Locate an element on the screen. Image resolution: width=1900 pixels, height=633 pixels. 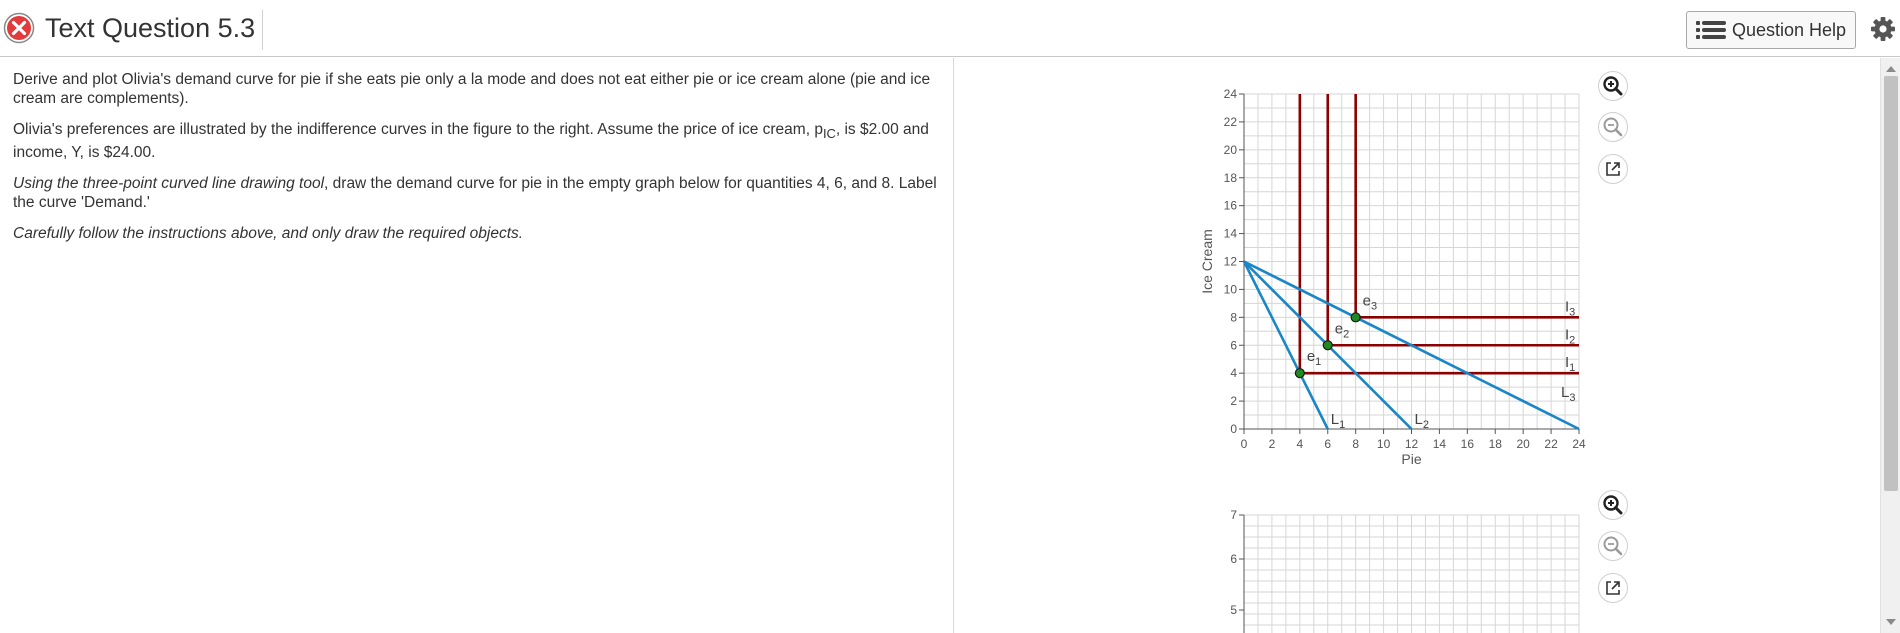
x-tick-label: 24 is located at coordinates (1579, 444).